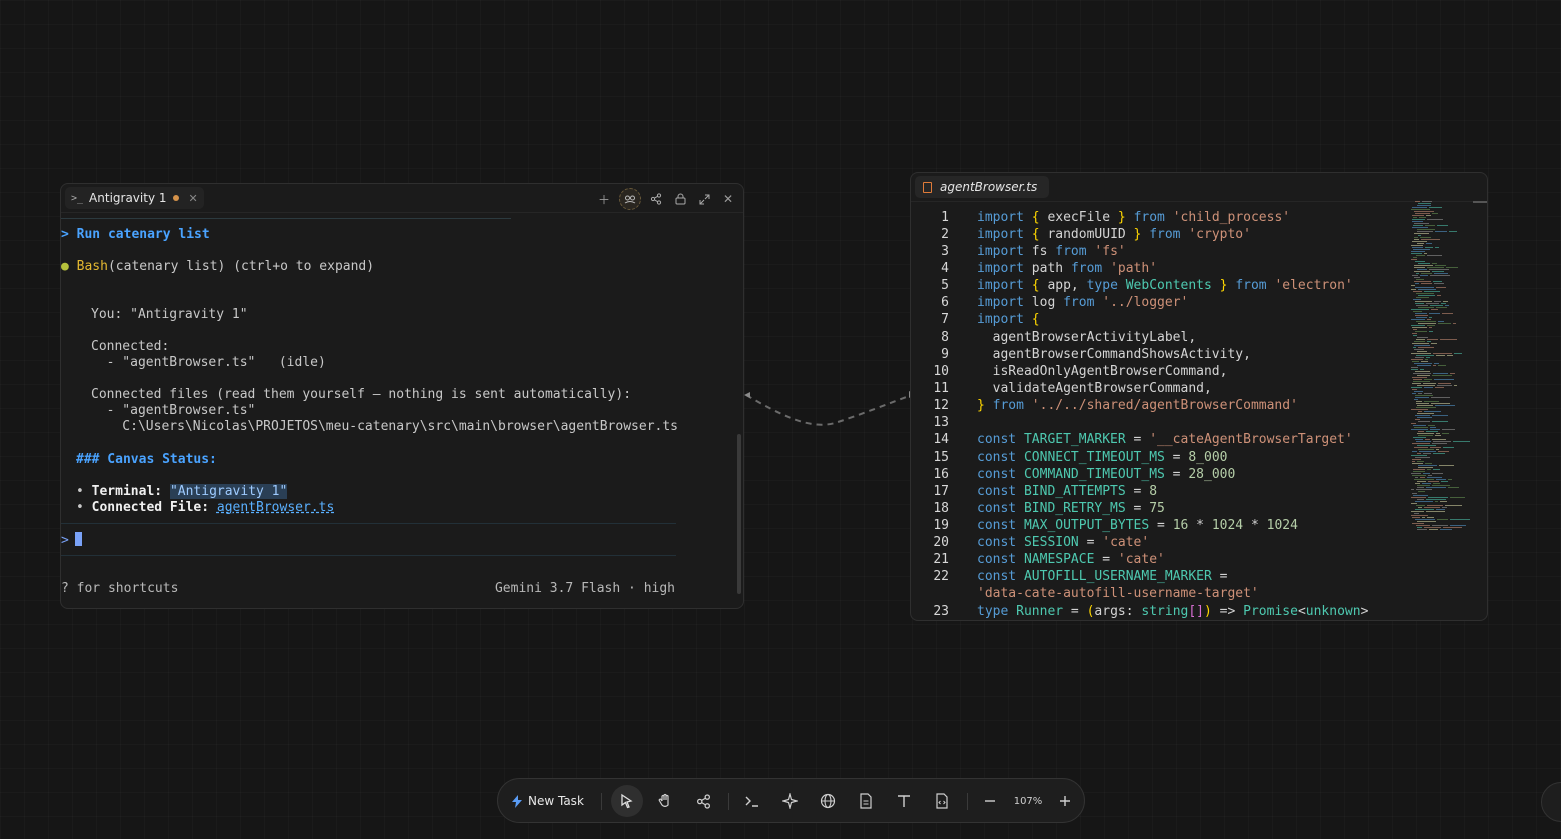  Describe the element at coordinates (193, 198) in the screenshot. I see `close-tab-icon: ✕` at that location.